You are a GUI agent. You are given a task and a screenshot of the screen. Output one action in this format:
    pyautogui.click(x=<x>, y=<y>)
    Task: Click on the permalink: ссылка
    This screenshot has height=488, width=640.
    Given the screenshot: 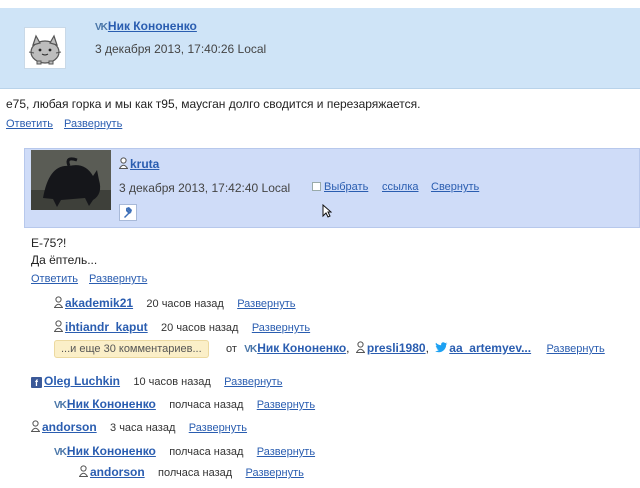 What is the action you would take?
    pyautogui.click(x=400, y=187)
    